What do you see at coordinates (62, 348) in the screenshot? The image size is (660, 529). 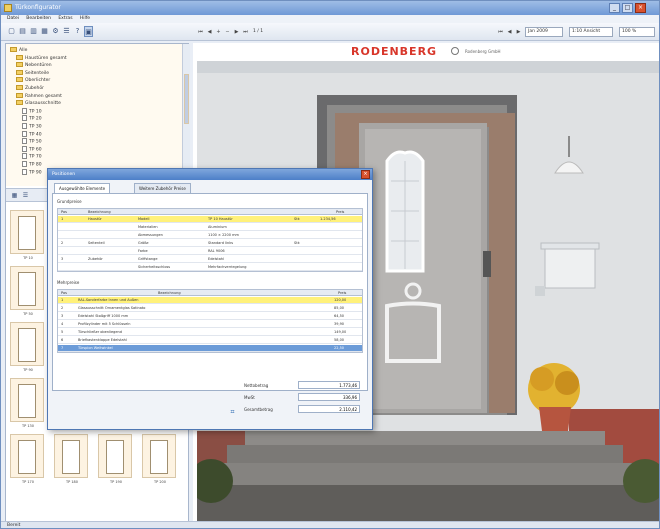 I see `table-cell: 7` at bounding box center [62, 348].